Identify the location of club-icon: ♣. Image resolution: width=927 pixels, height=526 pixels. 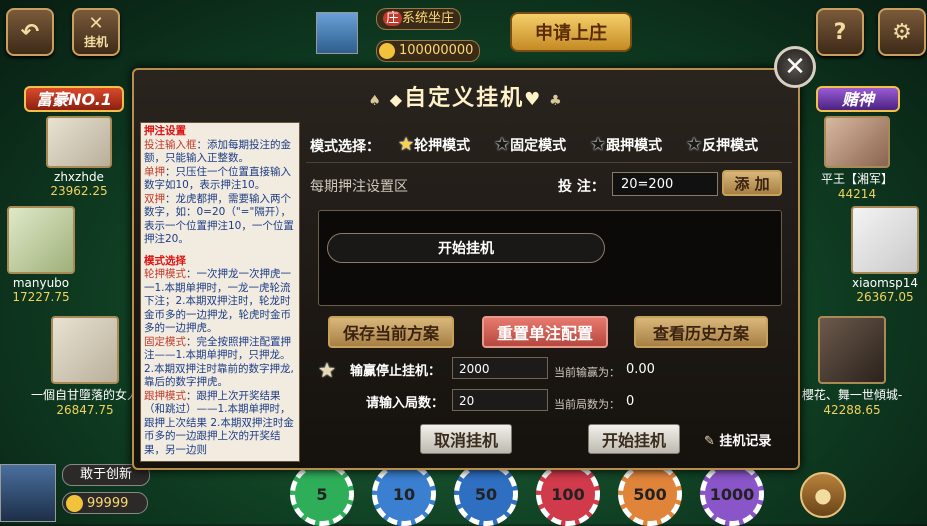
(553, 101).